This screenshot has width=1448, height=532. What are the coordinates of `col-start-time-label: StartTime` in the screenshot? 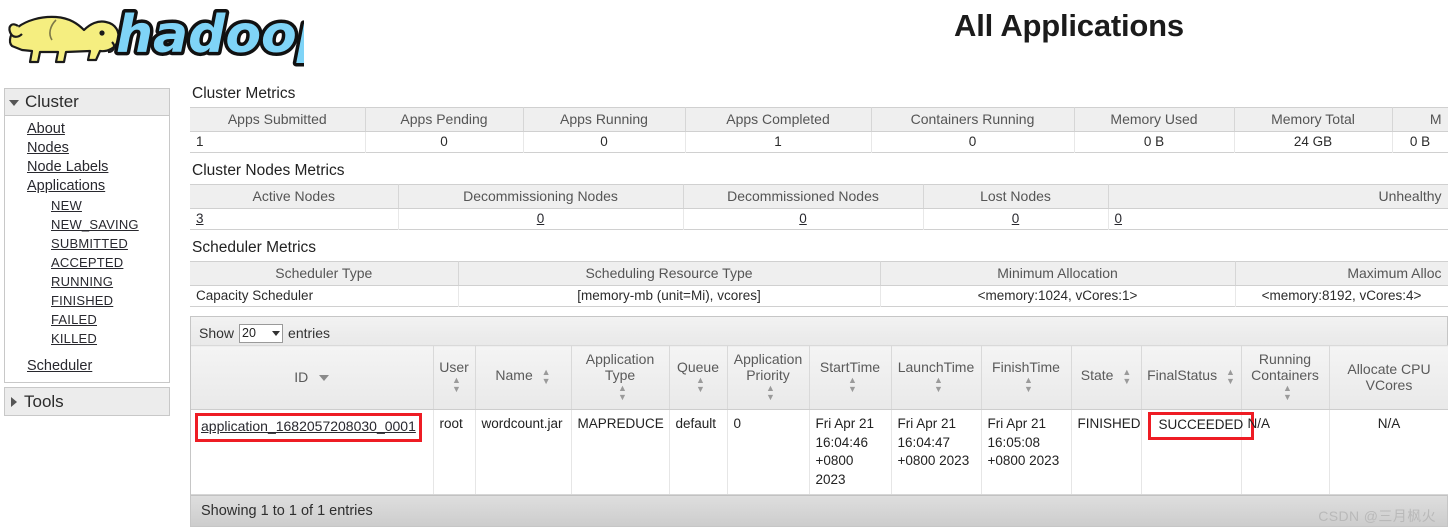 It's located at (850, 367).